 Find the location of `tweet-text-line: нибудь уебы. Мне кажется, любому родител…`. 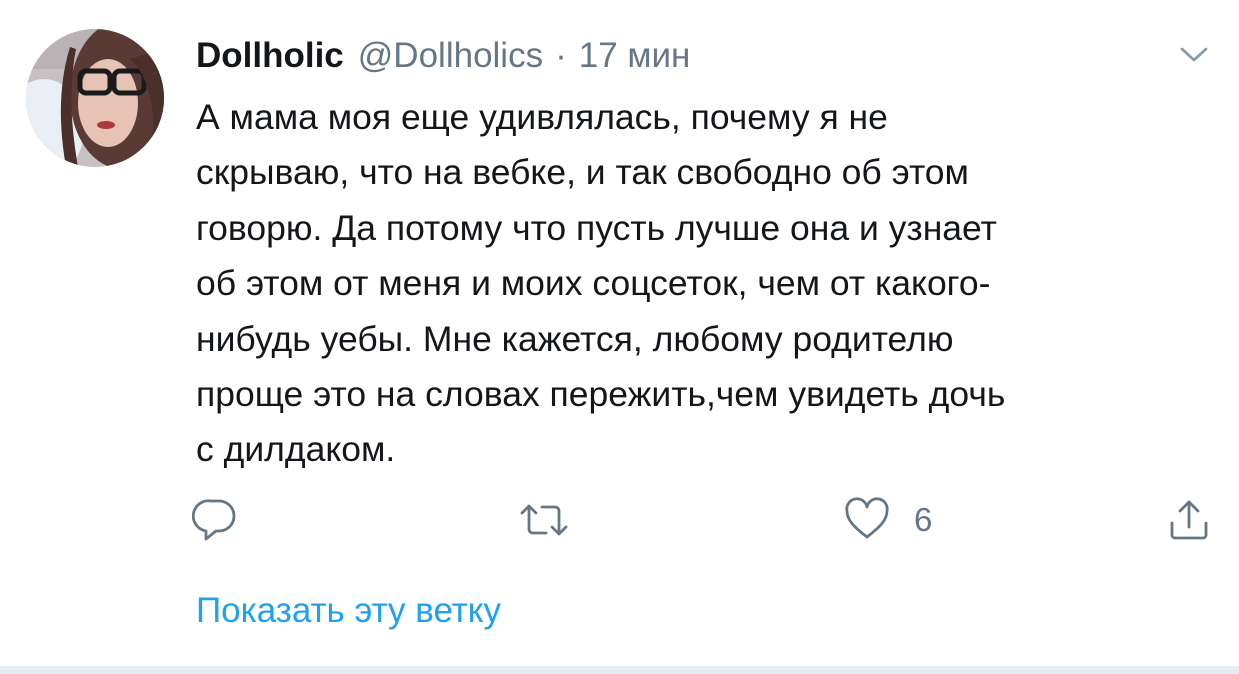

tweet-text-line: нибудь уебы. Мне кажется, любому родител… is located at coordinates (575, 338).